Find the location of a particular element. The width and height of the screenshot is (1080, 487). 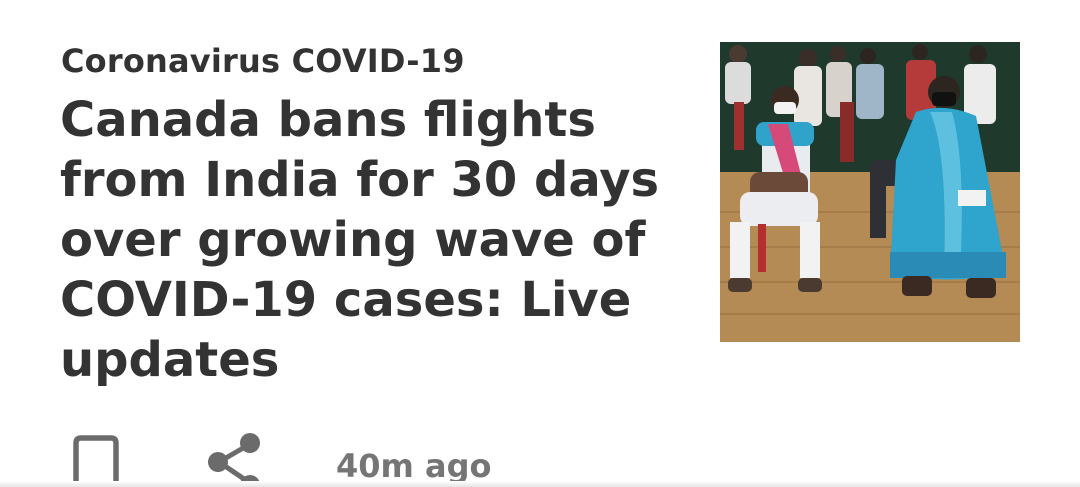

bookmark-button is located at coordinates (96, 461).